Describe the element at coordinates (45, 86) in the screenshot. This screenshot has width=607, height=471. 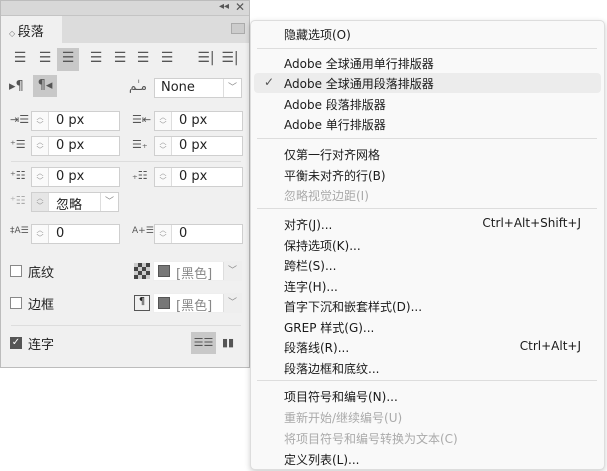
I see `right-to-left-icon: ¶◂` at that location.